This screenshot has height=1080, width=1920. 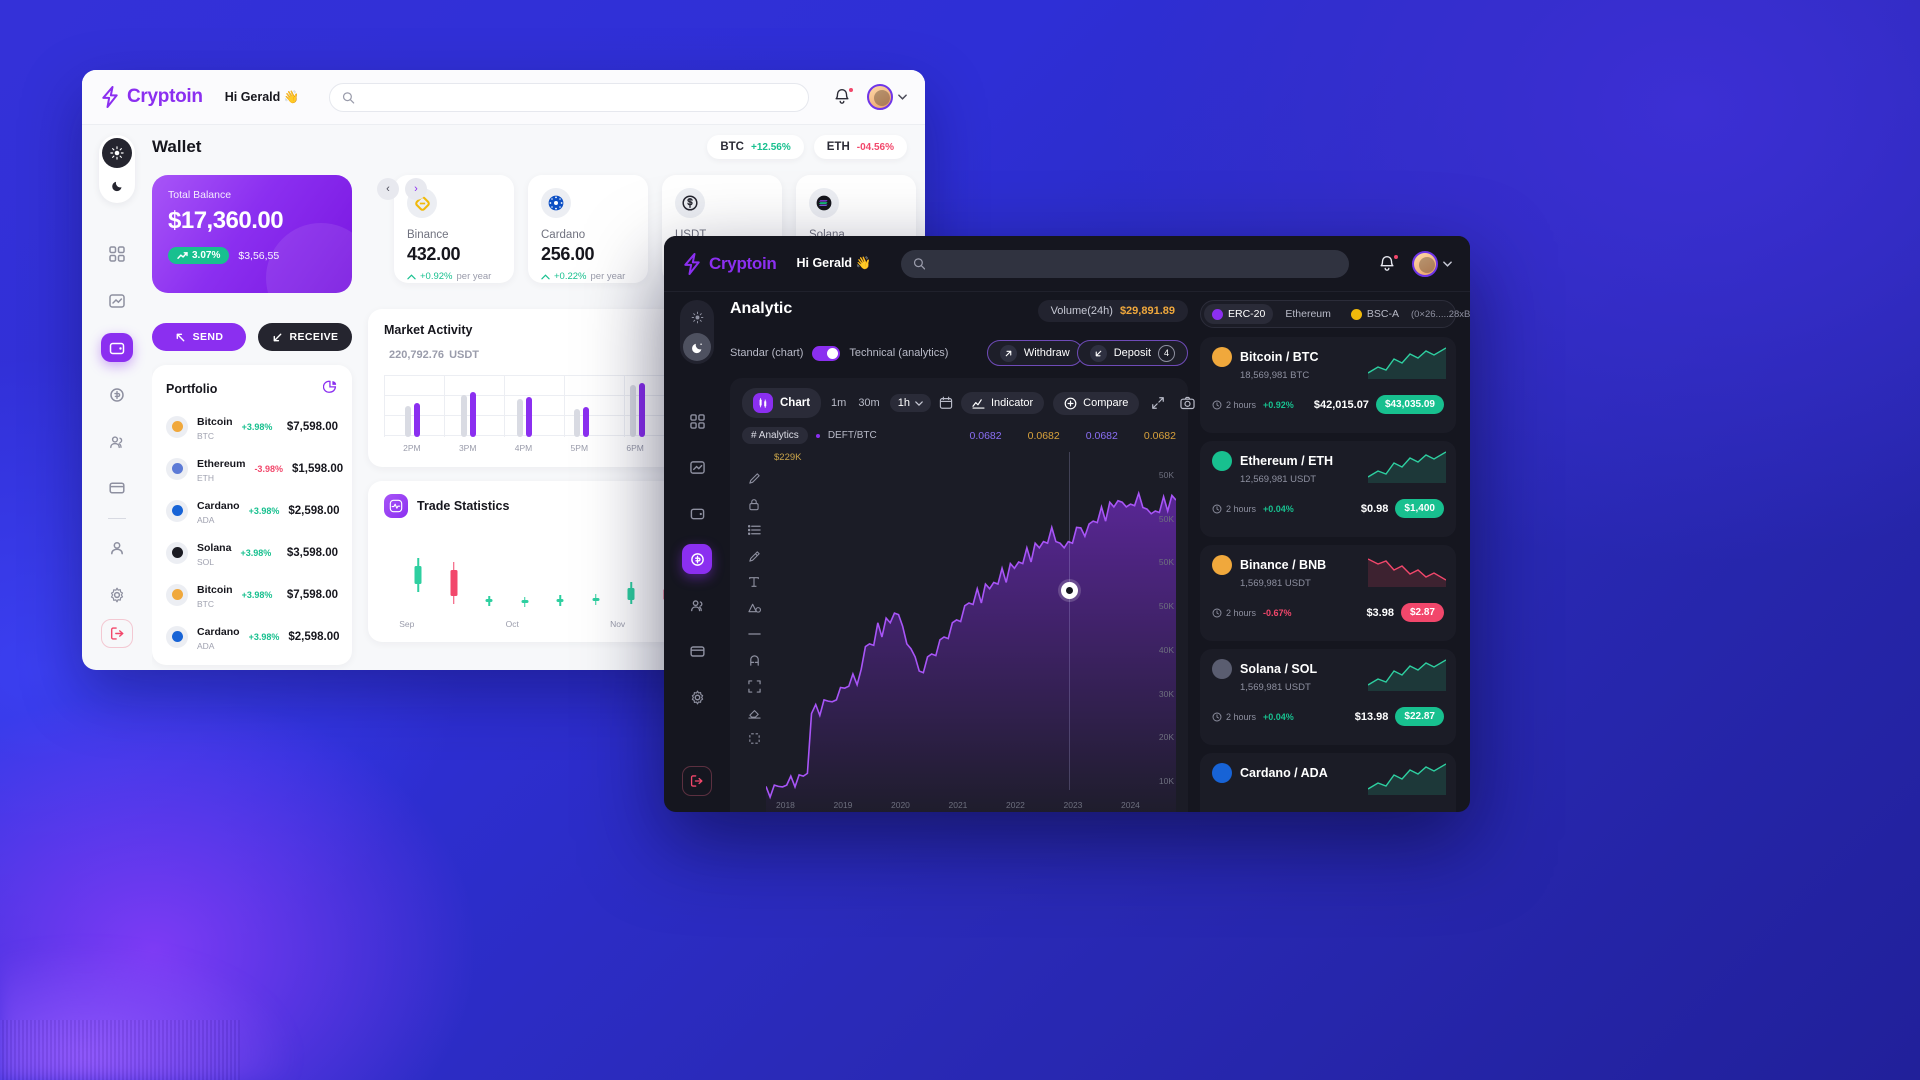 I want to click on dark-sidebar-item-analytics, so click(x=697, y=467).